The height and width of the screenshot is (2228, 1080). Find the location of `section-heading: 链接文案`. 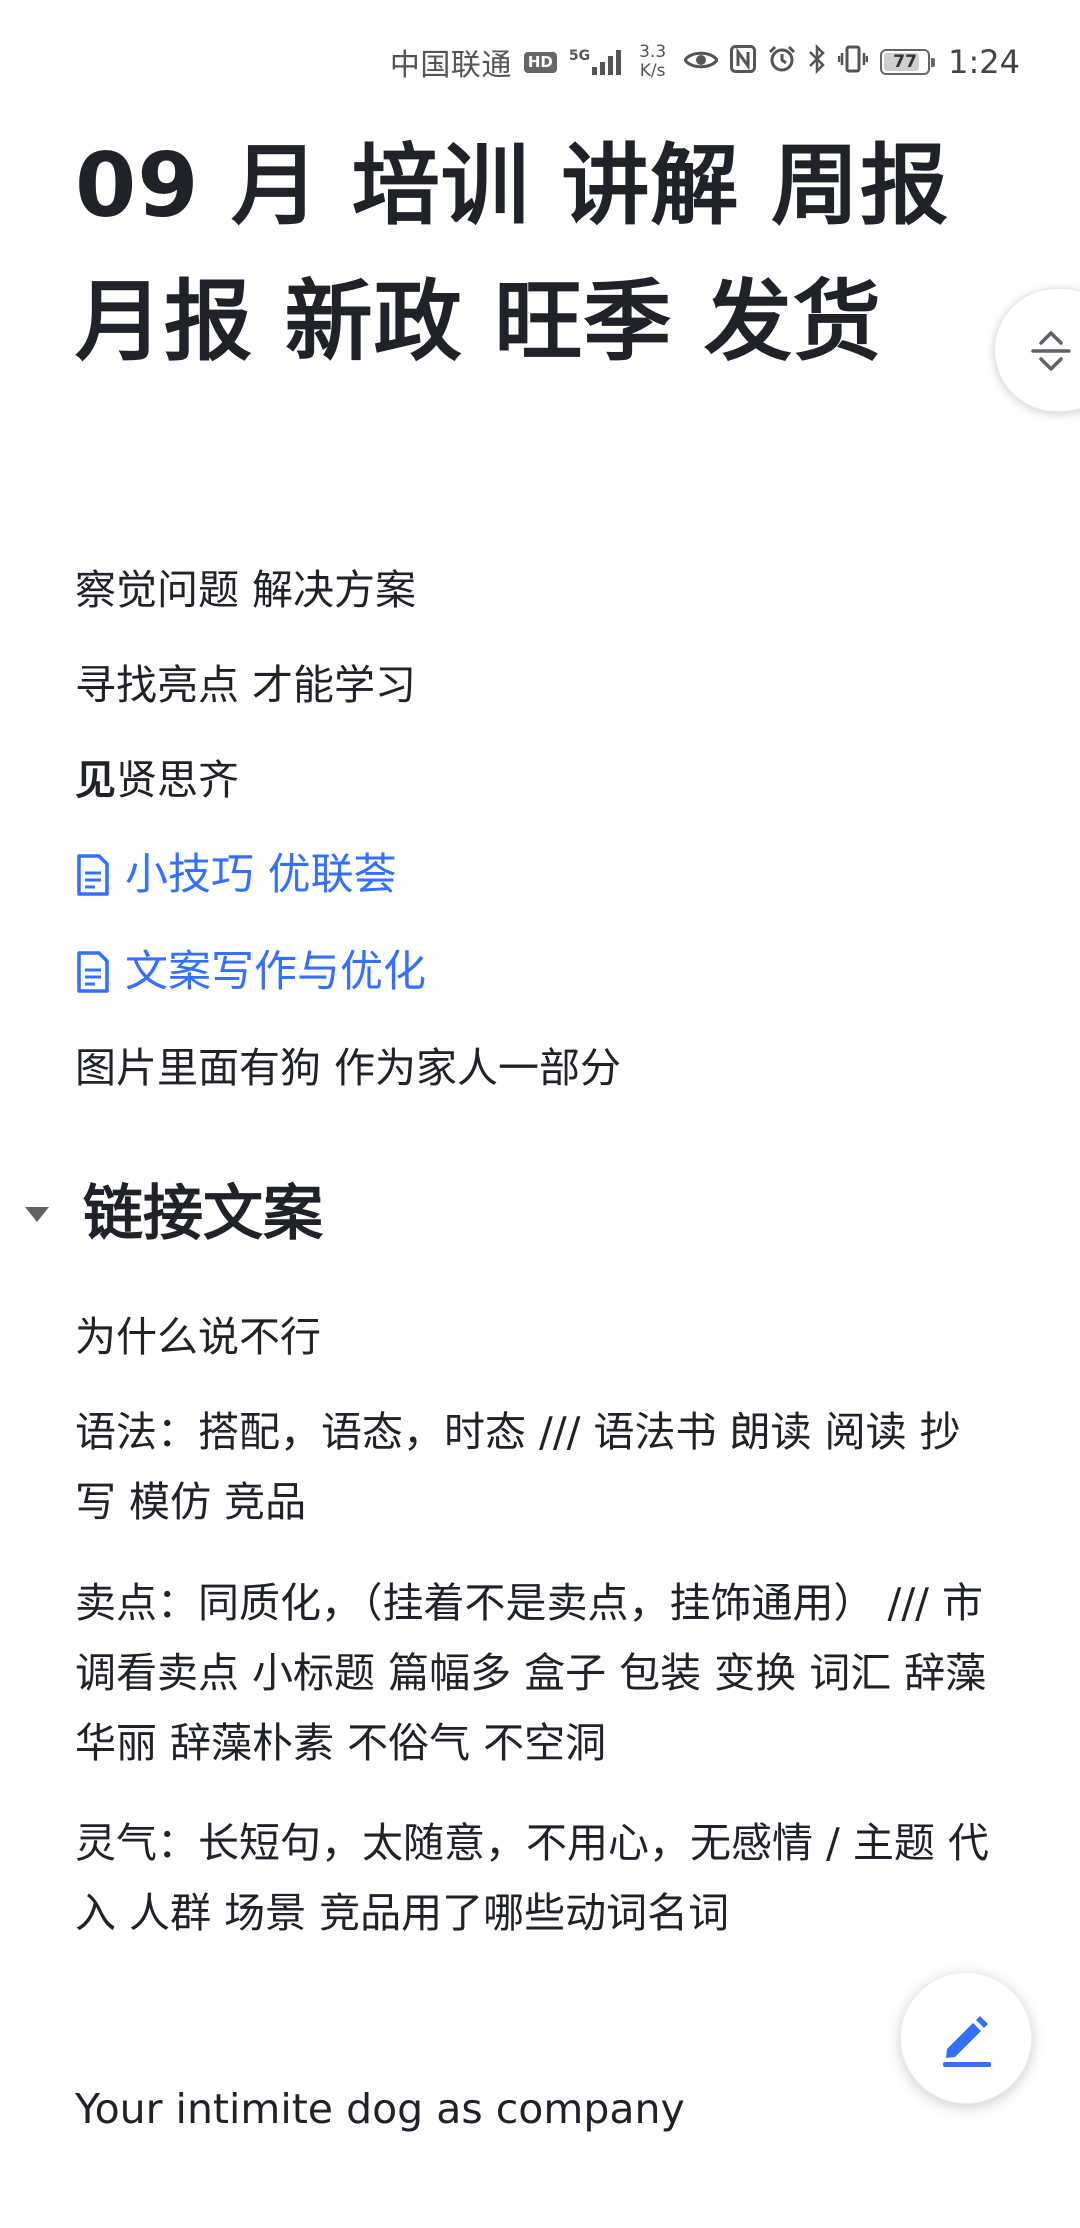

section-heading: 链接文案 is located at coordinates (171, 1214).